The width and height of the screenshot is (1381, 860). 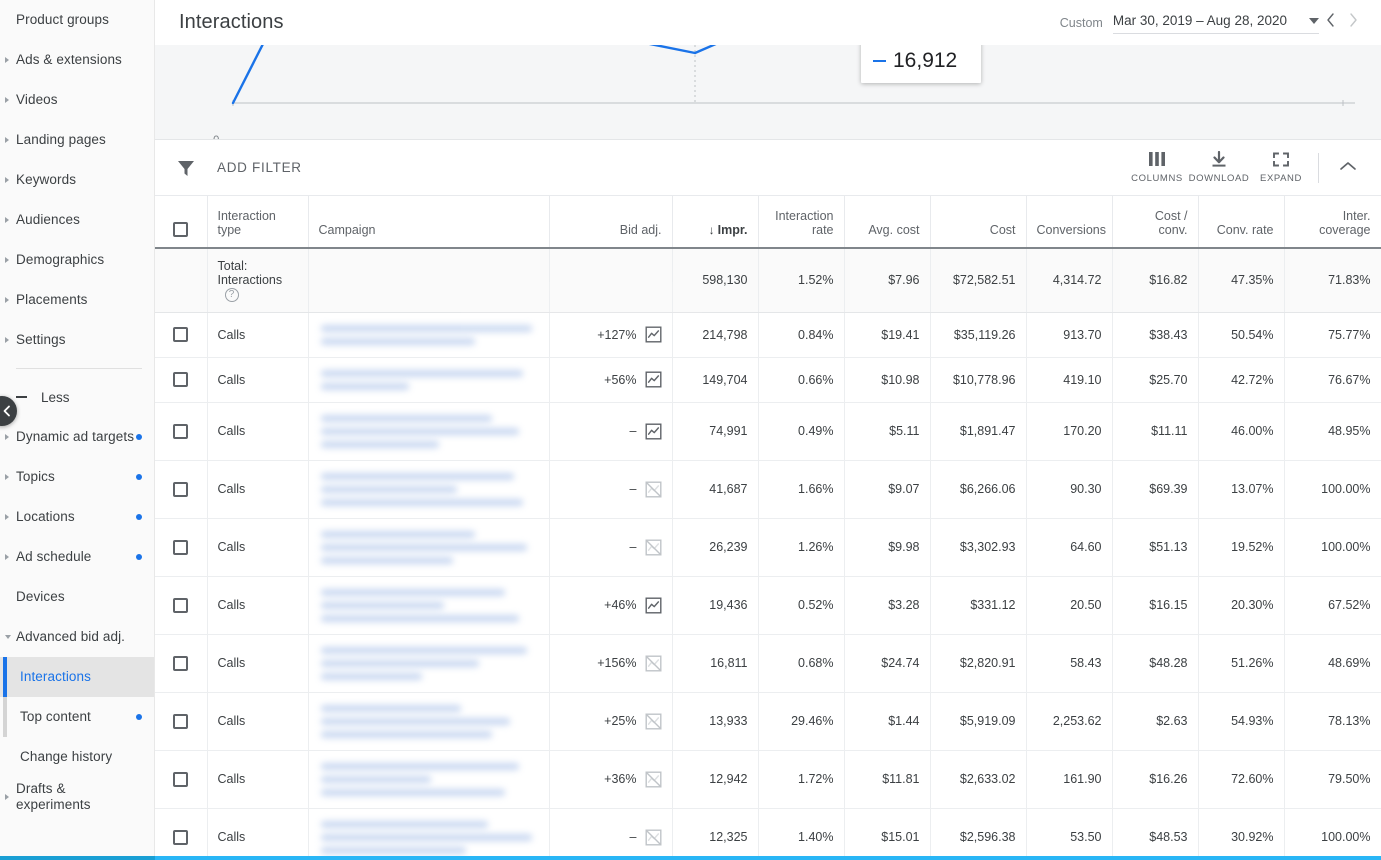 I want to click on sidebar-item-placements: Placements, so click(x=77, y=300).